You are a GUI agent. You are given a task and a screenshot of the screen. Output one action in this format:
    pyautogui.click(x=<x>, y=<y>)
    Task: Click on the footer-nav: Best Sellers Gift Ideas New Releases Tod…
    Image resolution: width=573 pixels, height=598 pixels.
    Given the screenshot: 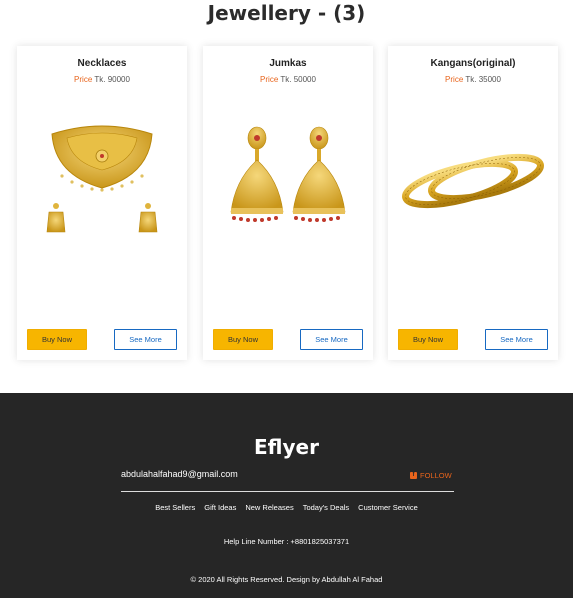 What is the action you would take?
    pyautogui.click(x=286, y=507)
    